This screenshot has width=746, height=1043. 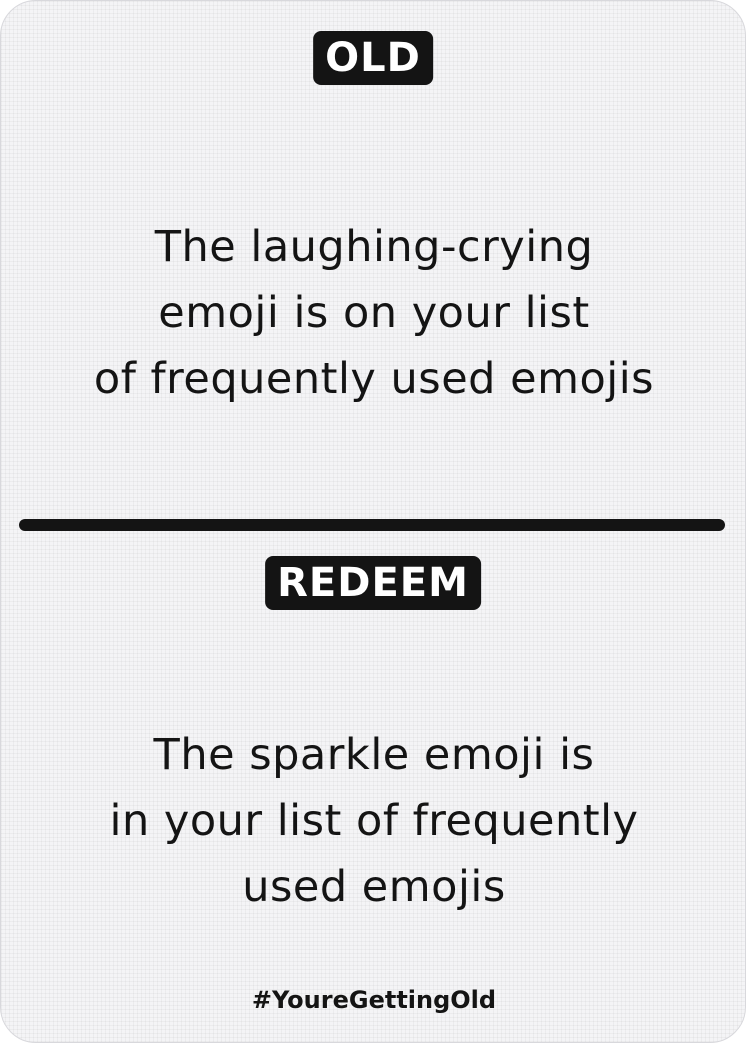 I want to click on hashtag-footer: #YoureGettingOld, so click(x=374, y=1000).